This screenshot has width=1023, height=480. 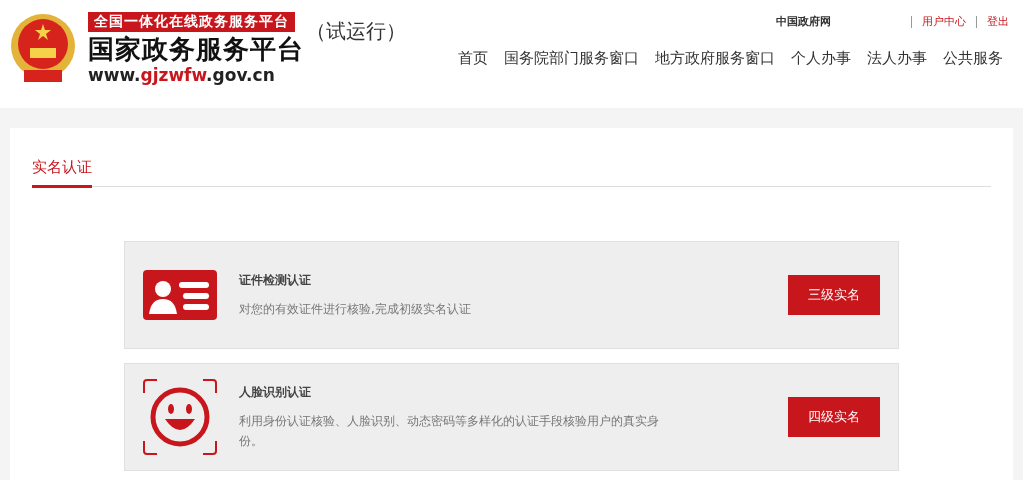 What do you see at coordinates (834, 417) in the screenshot?
I see `verify-button: 四级实名` at bounding box center [834, 417].